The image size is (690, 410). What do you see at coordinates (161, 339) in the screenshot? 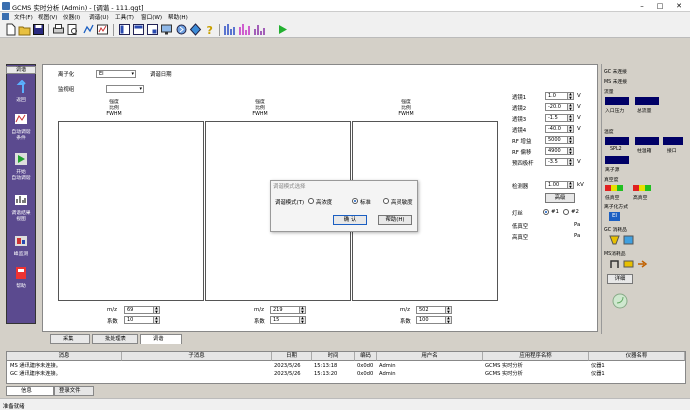
I see `tab-tune: 调谐` at bounding box center [161, 339].